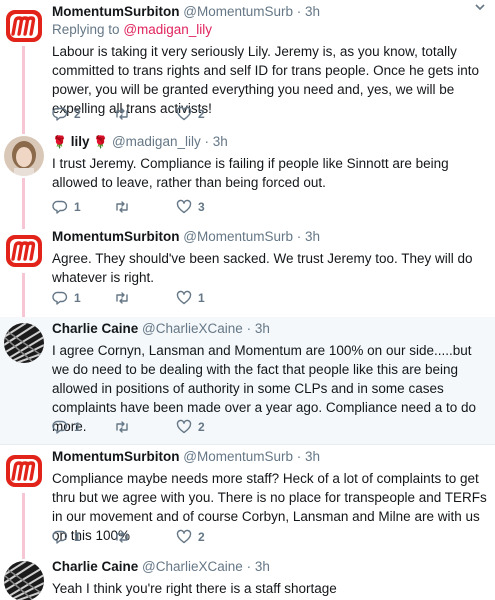 This screenshot has width=495, height=600. What do you see at coordinates (207, 207) in the screenshot?
I see `like-button: 3` at bounding box center [207, 207].